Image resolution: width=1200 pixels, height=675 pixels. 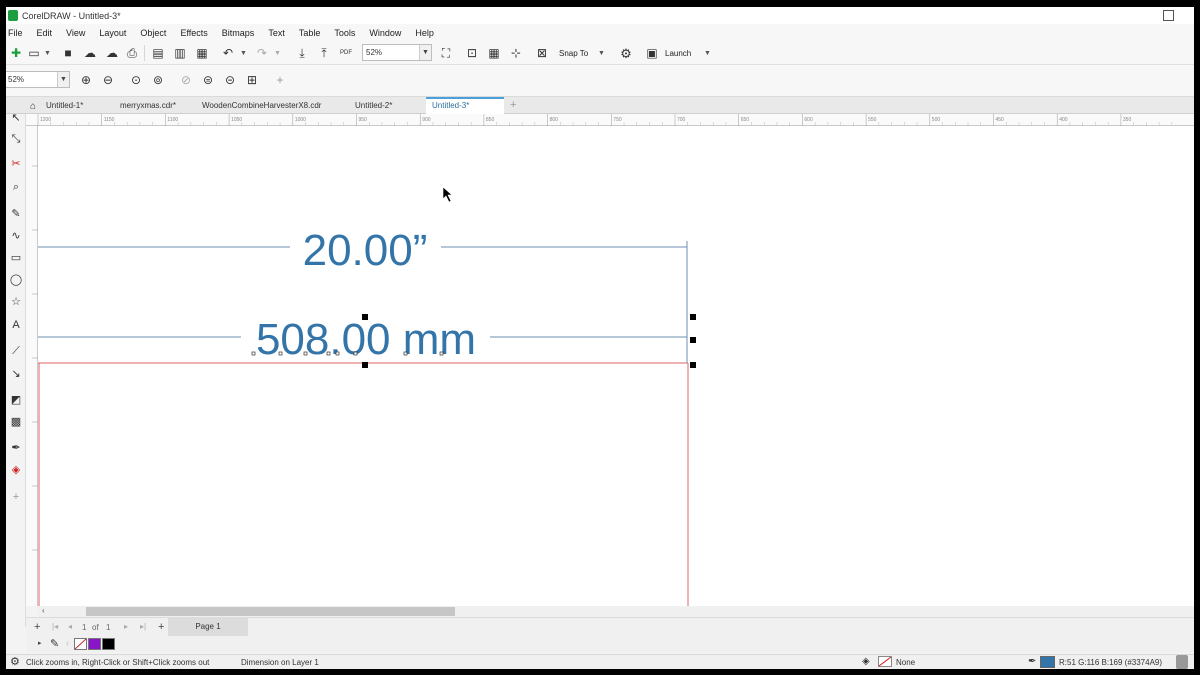 What do you see at coordinates (64, 105) in the screenshot?
I see `tab-untitled-1: Untitled-1*` at bounding box center [64, 105].